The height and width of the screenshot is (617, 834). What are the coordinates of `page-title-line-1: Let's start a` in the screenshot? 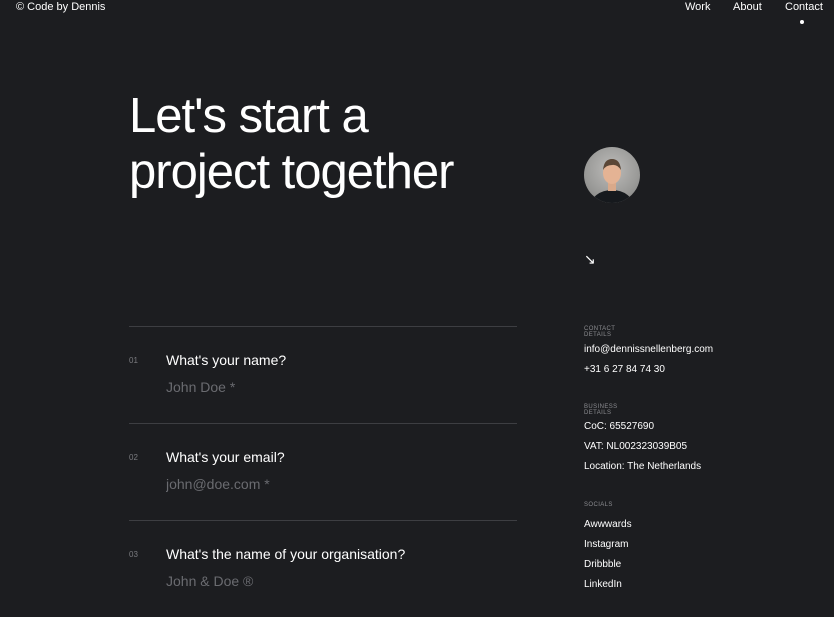 It's located at (249, 116).